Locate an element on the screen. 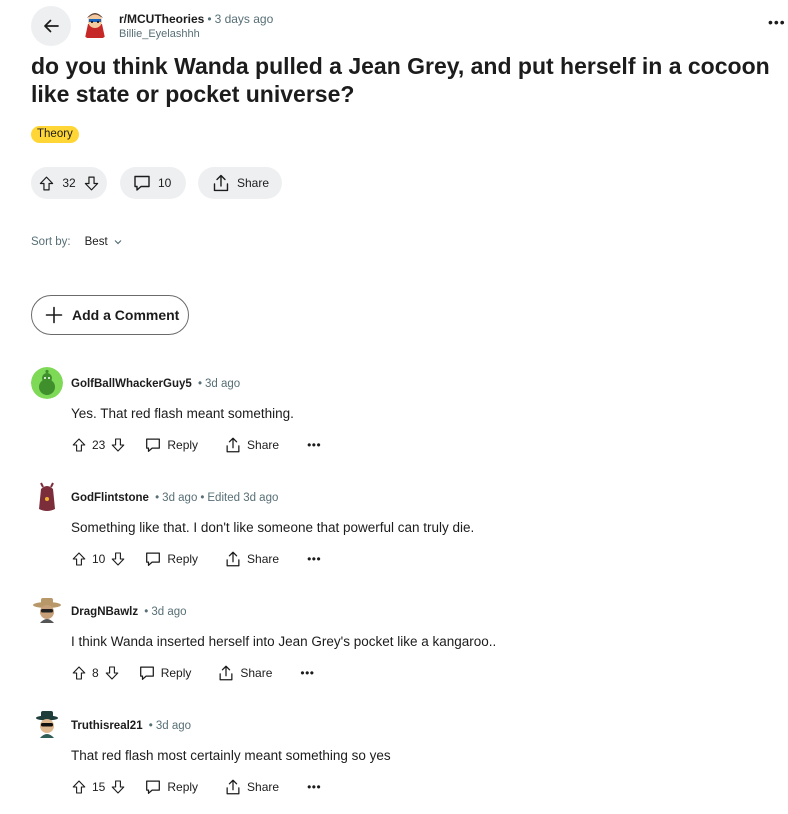 The image size is (788, 814). post-vote-count: 32 is located at coordinates (69, 183).